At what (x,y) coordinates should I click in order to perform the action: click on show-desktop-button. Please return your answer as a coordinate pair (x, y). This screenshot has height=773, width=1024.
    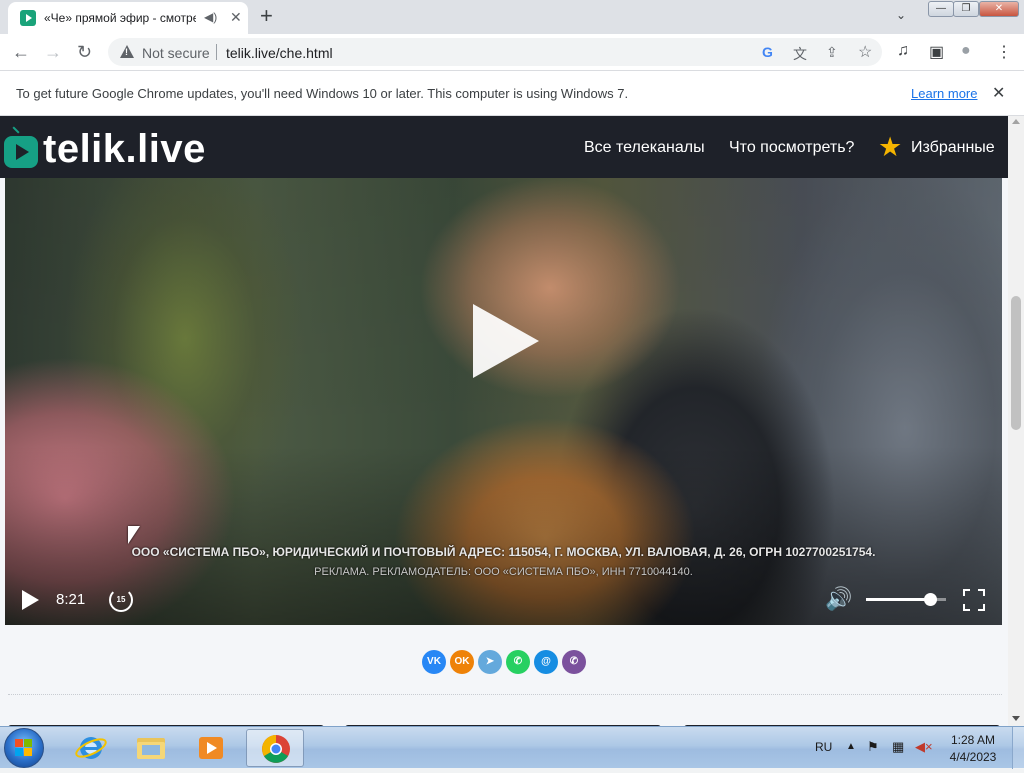
    Looking at the image, I should click on (1018, 748).